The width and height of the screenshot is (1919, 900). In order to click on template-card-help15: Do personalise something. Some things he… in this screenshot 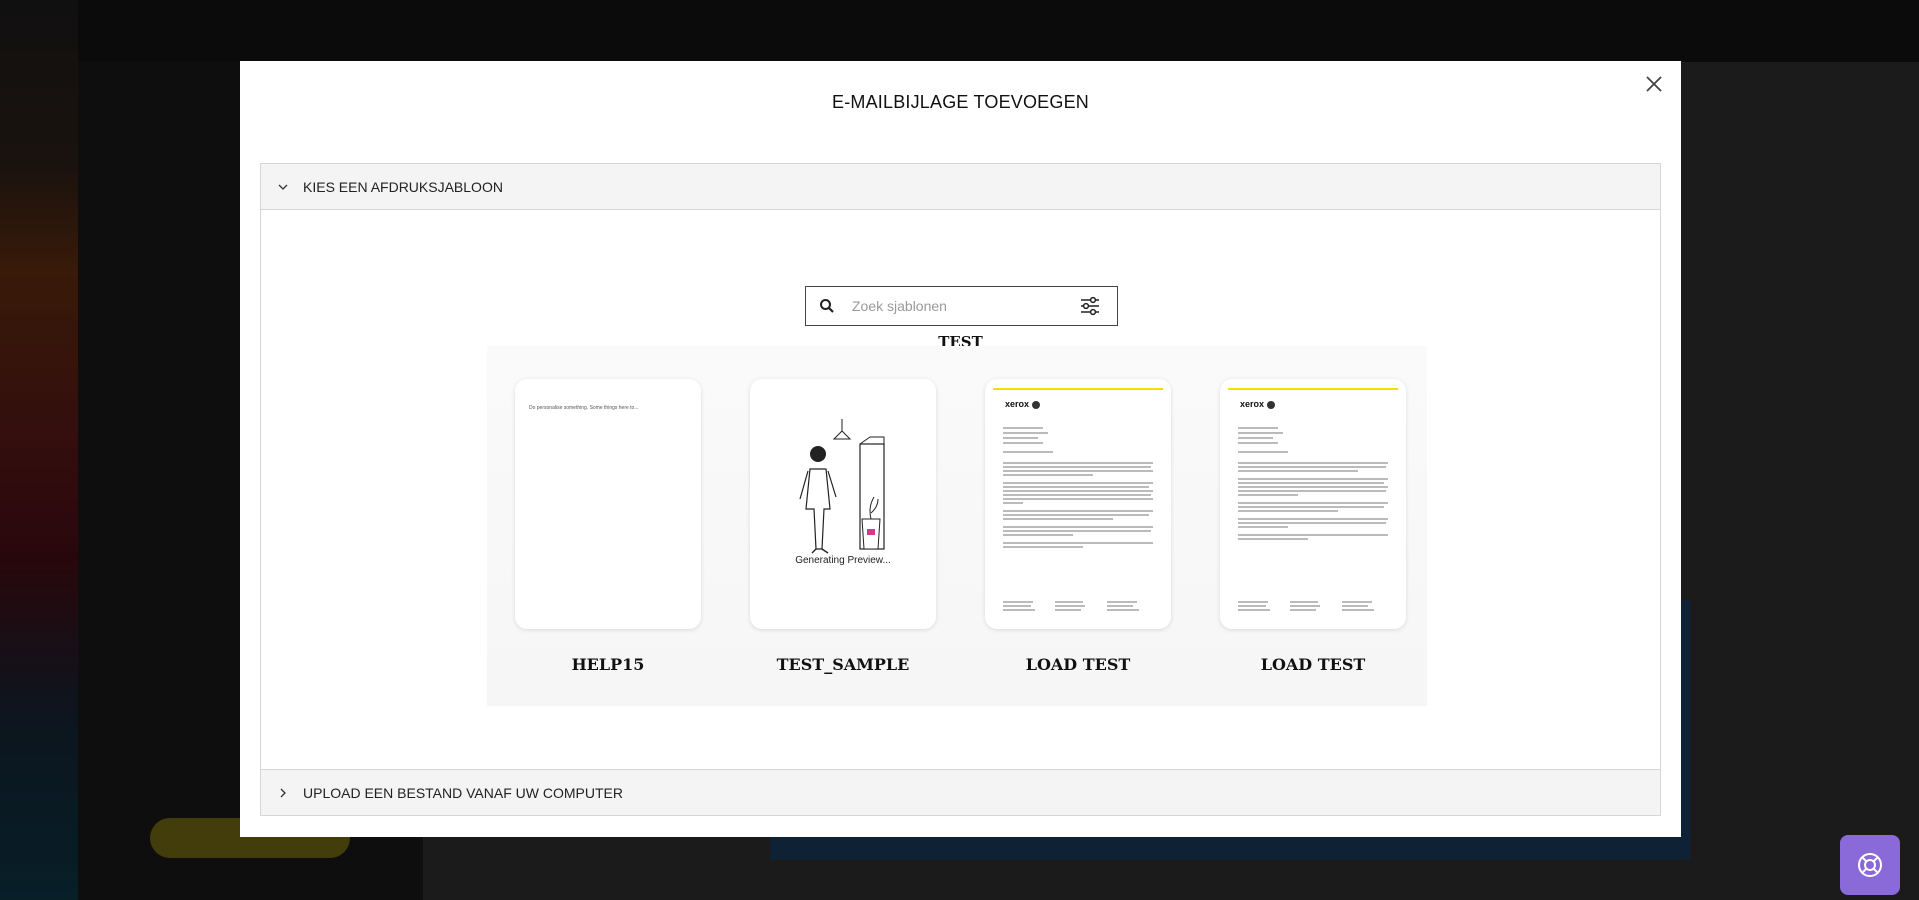, I will do `click(608, 526)`.